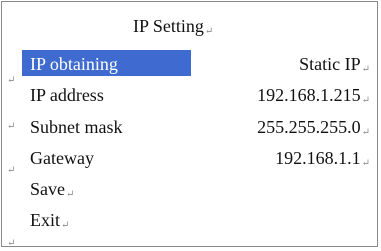  I want to click on ip-address-value: 192.168.1.215↵, so click(313, 95).